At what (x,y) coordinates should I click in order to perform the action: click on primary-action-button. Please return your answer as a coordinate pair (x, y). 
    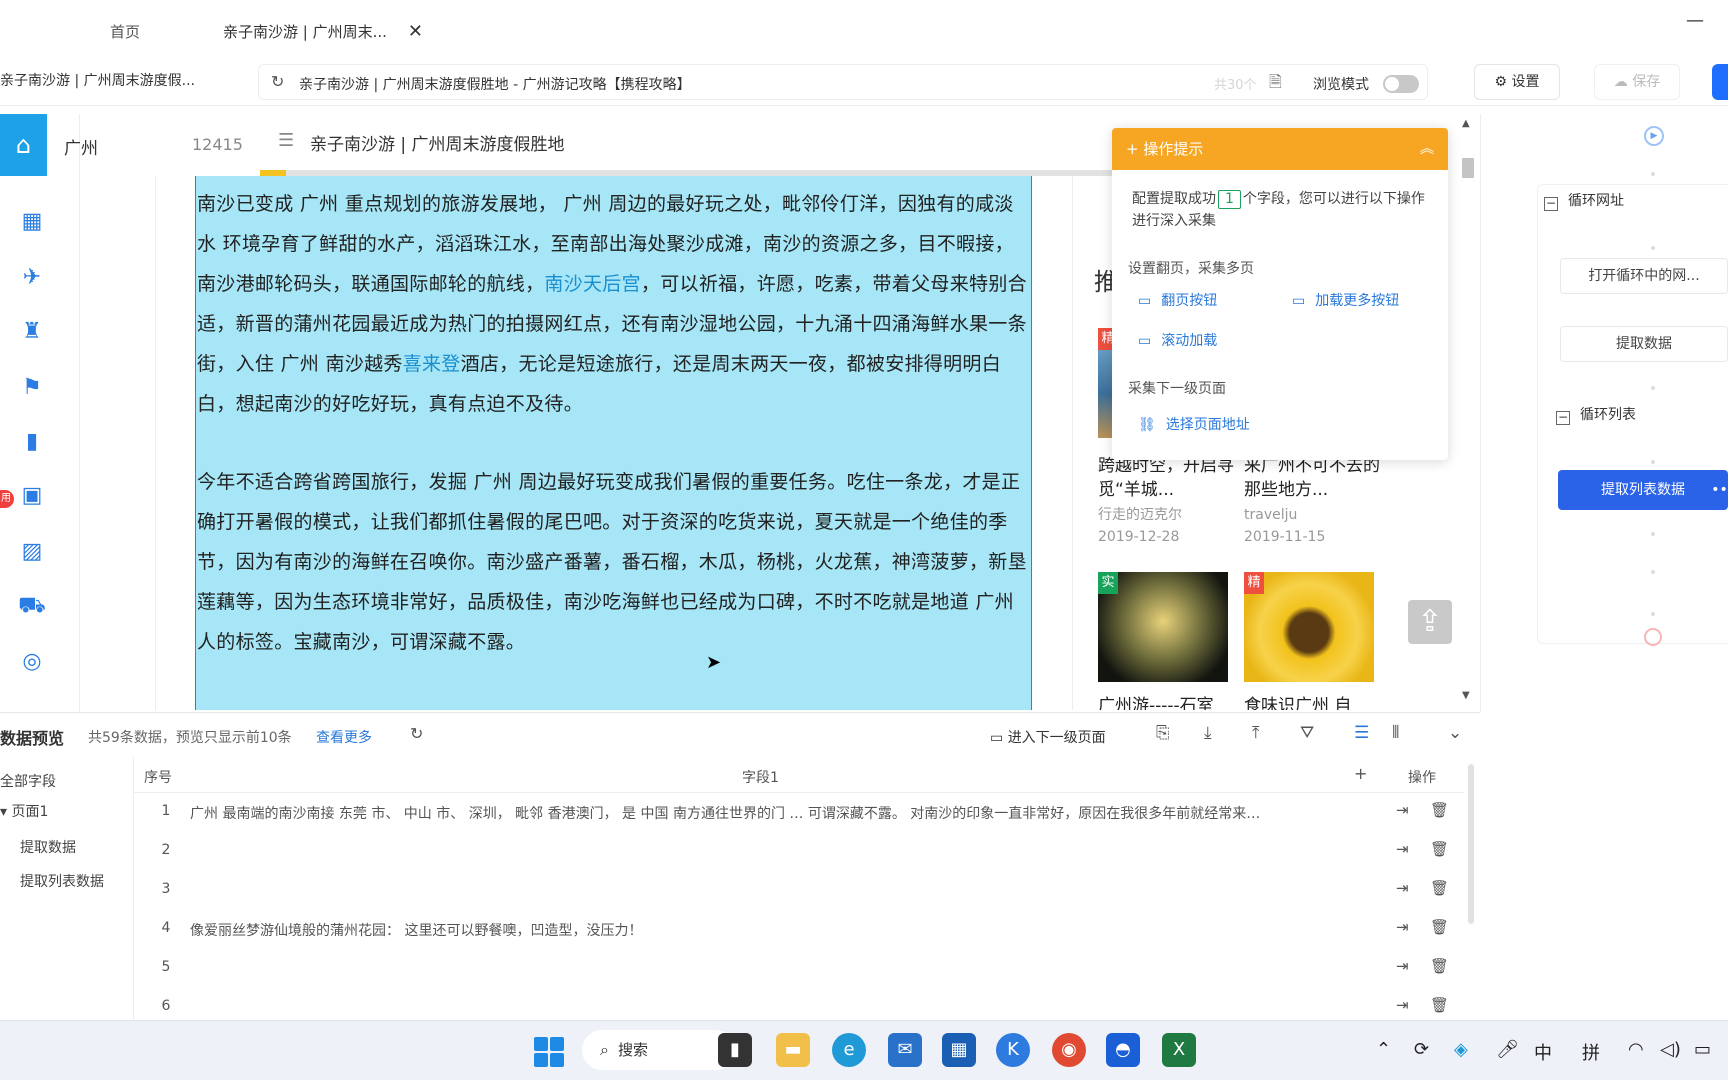
    Looking at the image, I should click on (1720, 82).